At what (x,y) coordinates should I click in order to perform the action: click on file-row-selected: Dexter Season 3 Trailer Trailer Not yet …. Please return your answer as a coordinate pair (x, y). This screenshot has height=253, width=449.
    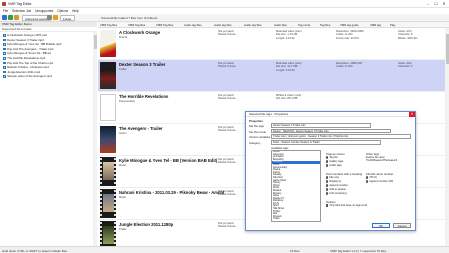
    Looking at the image, I should click on (271, 76).